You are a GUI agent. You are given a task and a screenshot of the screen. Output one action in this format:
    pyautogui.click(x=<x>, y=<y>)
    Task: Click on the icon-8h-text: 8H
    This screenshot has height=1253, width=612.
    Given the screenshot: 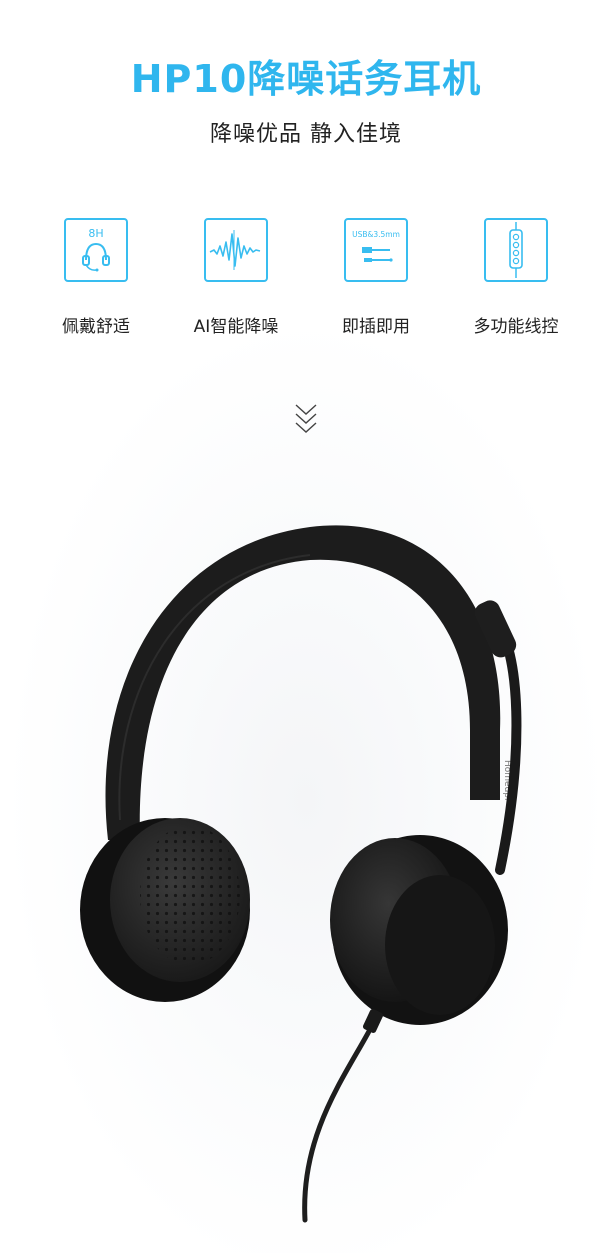 What is the action you would take?
    pyautogui.click(x=95, y=233)
    